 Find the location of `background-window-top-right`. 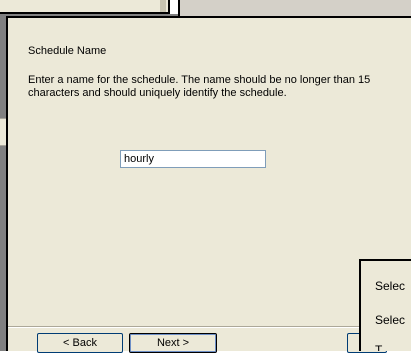

background-window-top-right is located at coordinates (294, 8).